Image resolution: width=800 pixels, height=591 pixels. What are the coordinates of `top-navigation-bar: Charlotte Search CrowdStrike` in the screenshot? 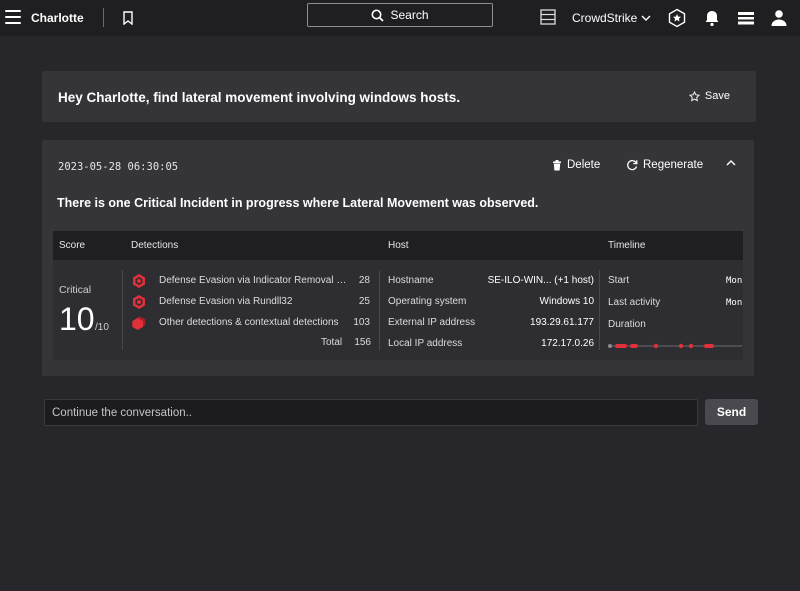 It's located at (400, 18).